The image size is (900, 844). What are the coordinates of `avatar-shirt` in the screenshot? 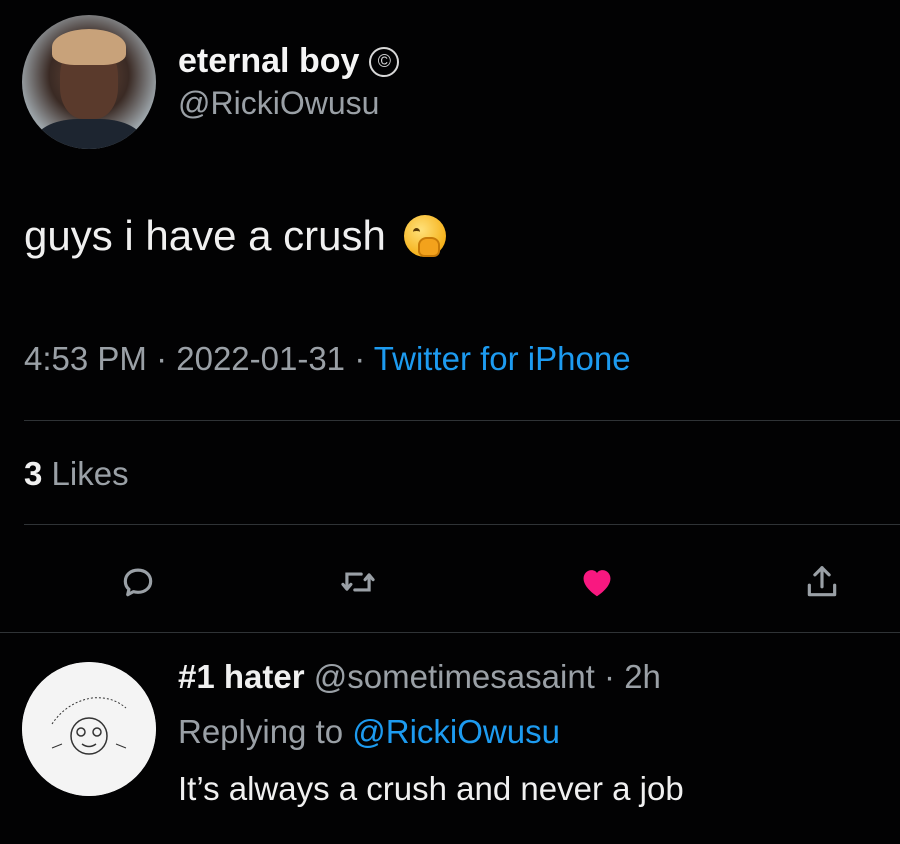 It's located at (89, 134).